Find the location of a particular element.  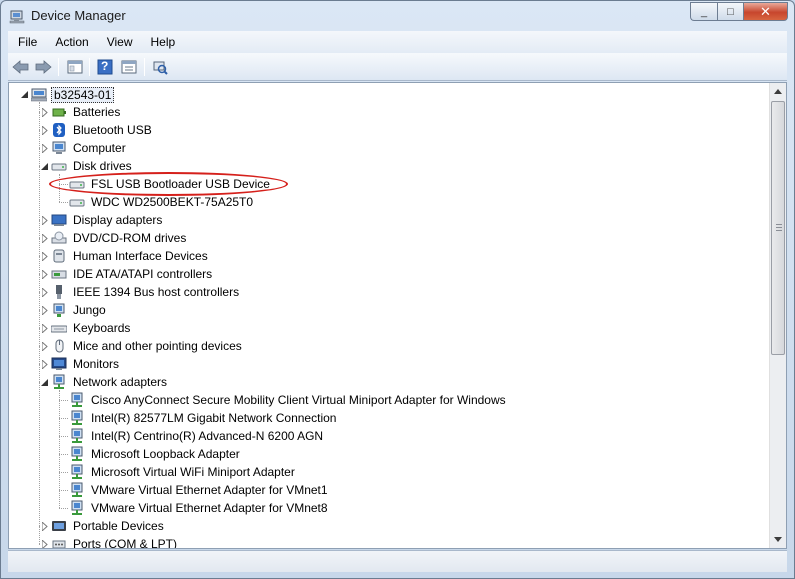

tree-node-keyboards: Keyboards is located at coordinates (389, 328).